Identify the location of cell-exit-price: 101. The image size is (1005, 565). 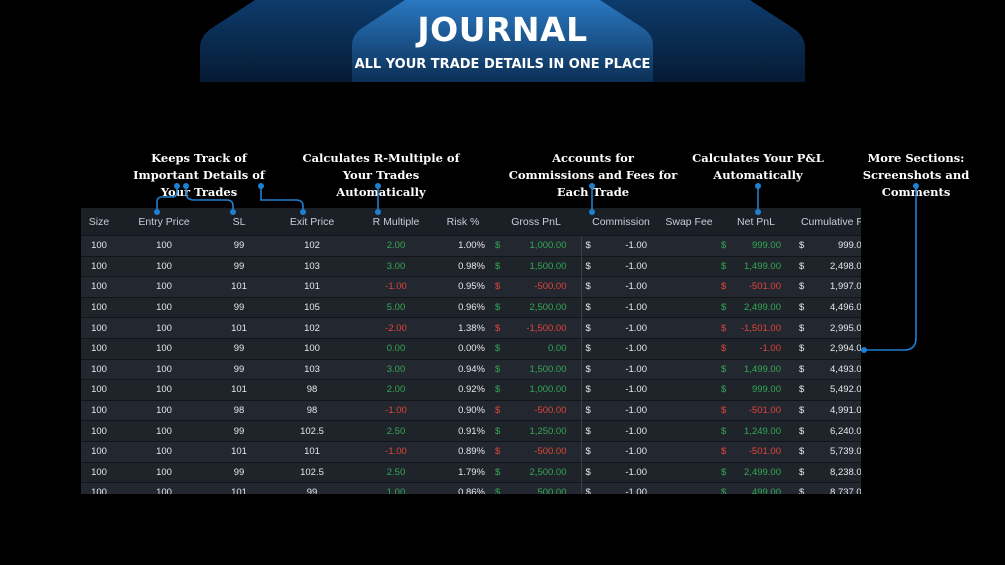
(312, 451).